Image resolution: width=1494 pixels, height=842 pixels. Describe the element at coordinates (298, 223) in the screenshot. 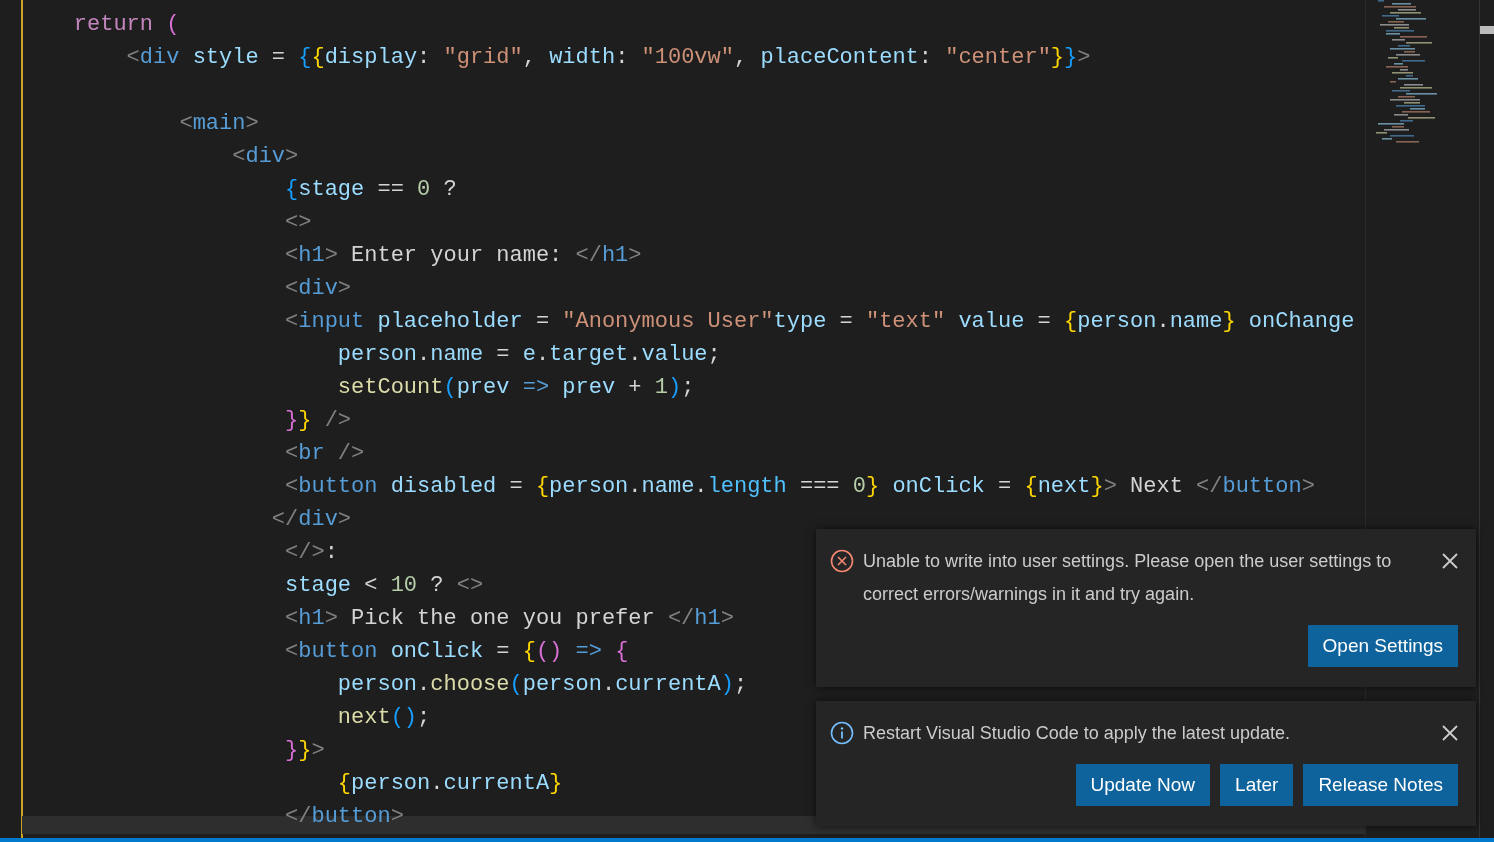

I see `code-line: <>` at that location.